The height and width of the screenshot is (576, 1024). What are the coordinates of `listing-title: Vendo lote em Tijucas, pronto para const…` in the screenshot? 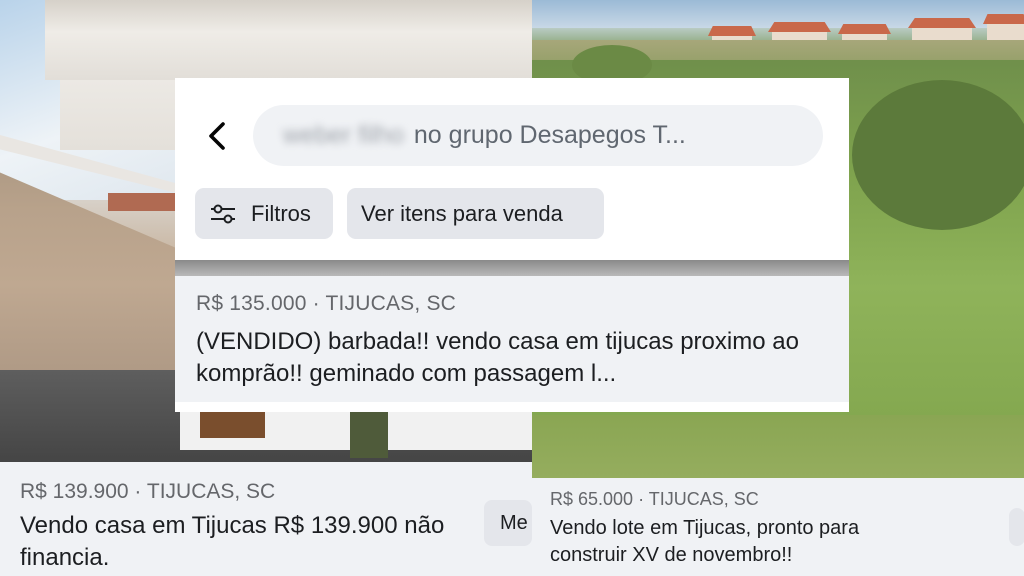 It's located at (705, 541).